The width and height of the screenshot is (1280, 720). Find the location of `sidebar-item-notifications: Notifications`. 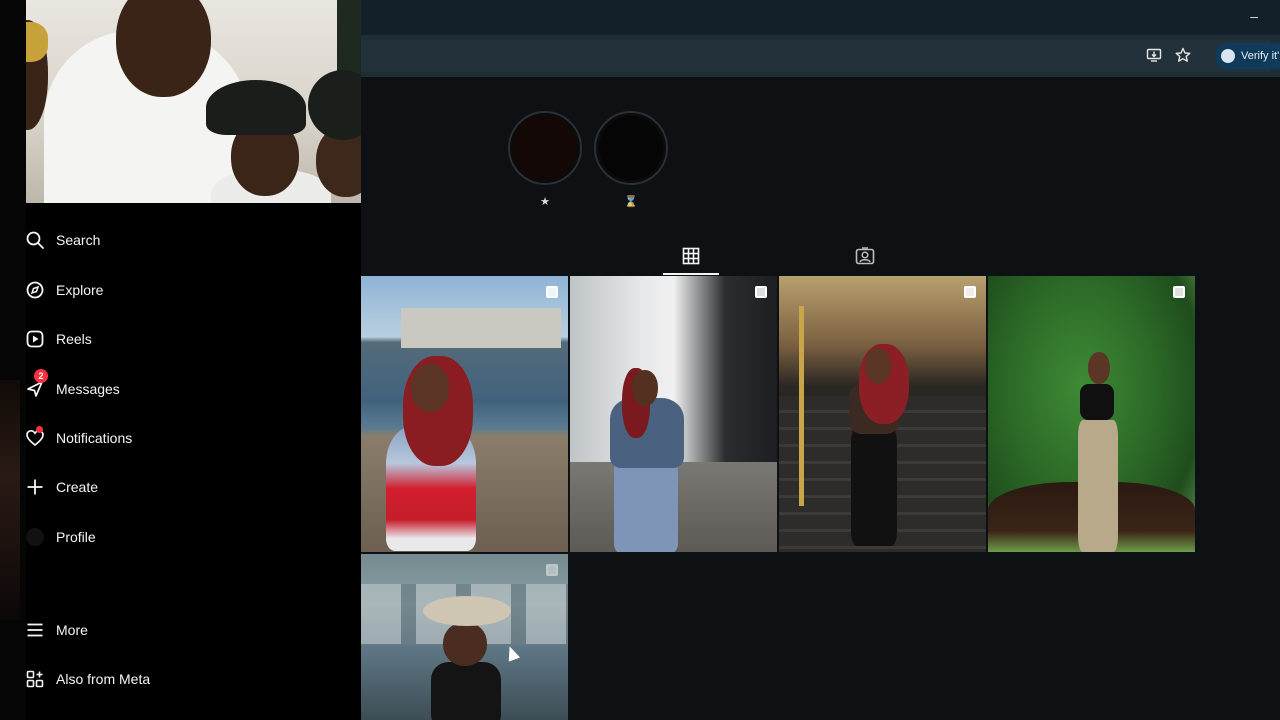

sidebar-item-notifications: Notifications is located at coordinates (79, 438).